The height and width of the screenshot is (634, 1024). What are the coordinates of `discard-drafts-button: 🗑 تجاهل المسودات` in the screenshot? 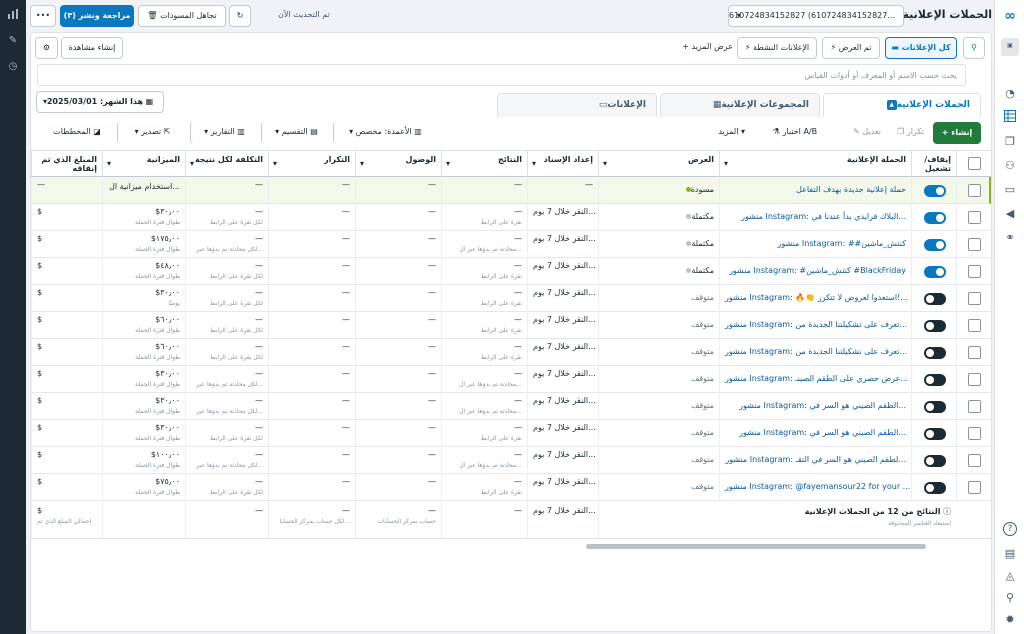 It's located at (182, 16).